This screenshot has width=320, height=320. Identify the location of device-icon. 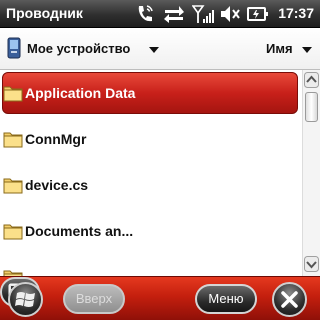
(14, 48).